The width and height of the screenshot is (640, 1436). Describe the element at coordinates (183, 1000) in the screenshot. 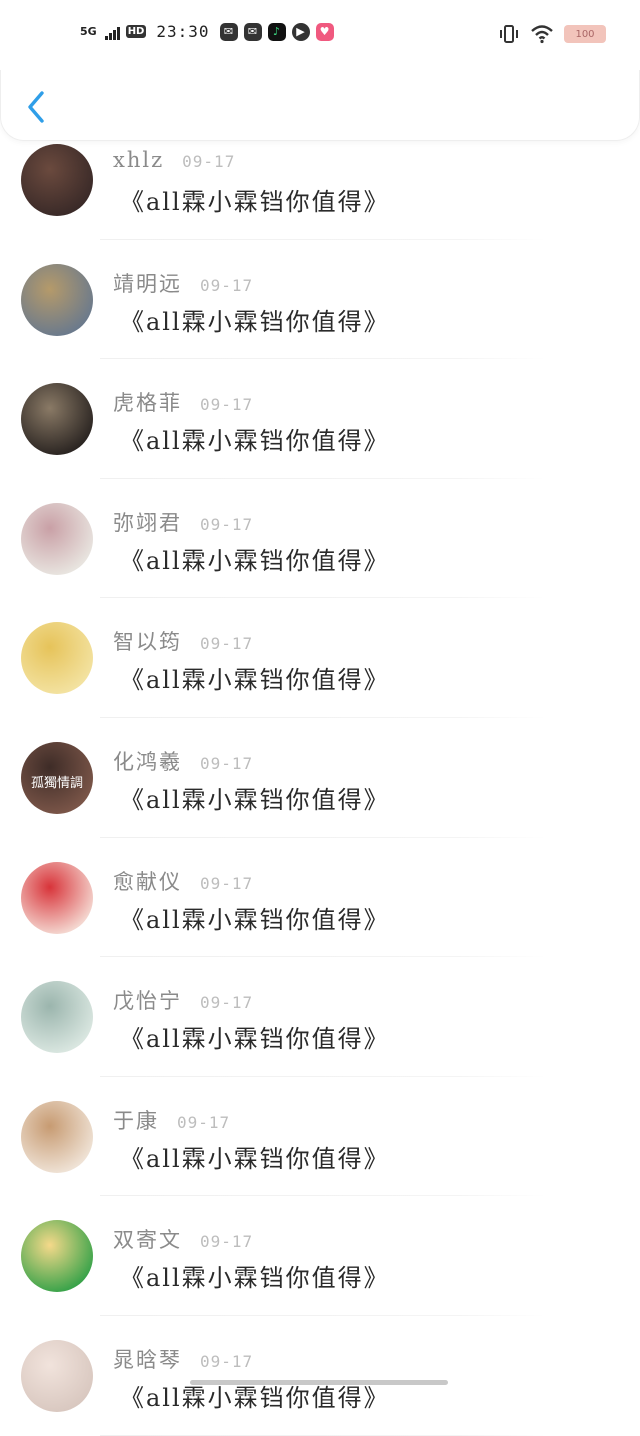

I see `comment-meta: 戊怡宁 09-17` at that location.